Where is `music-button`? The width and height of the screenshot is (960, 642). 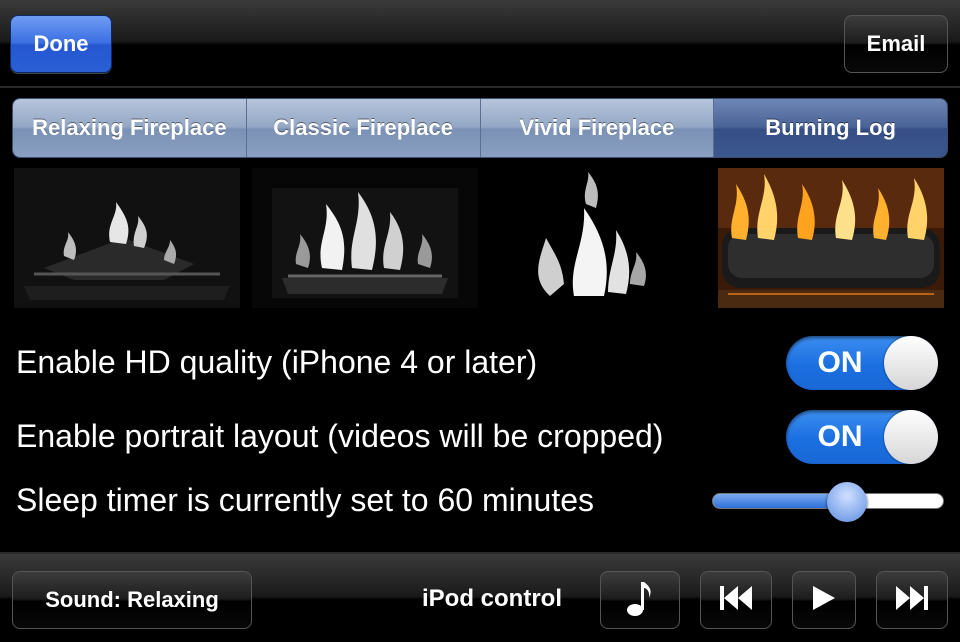
music-button is located at coordinates (640, 600).